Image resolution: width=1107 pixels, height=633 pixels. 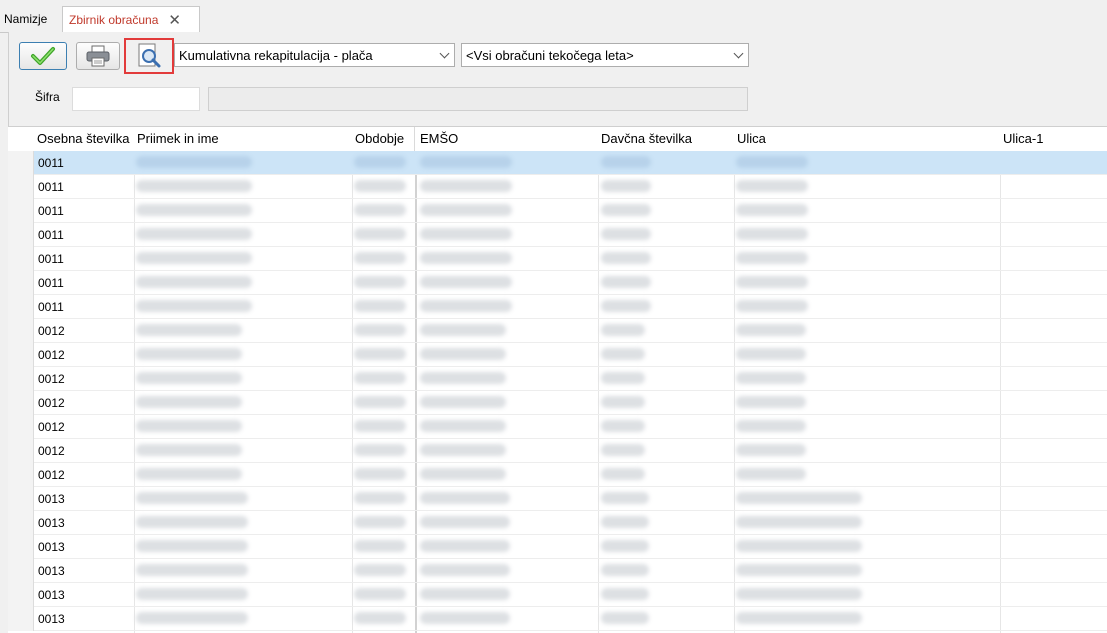 I want to click on report-type-select: Kumulativna rekapitulacija - plača, so click(x=314, y=55).